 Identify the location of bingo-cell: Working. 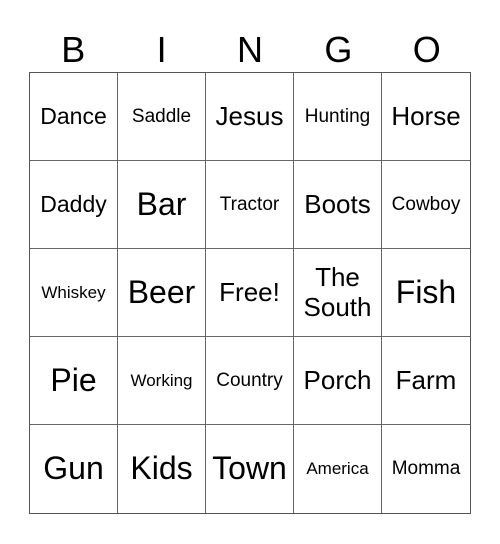
(162, 381).